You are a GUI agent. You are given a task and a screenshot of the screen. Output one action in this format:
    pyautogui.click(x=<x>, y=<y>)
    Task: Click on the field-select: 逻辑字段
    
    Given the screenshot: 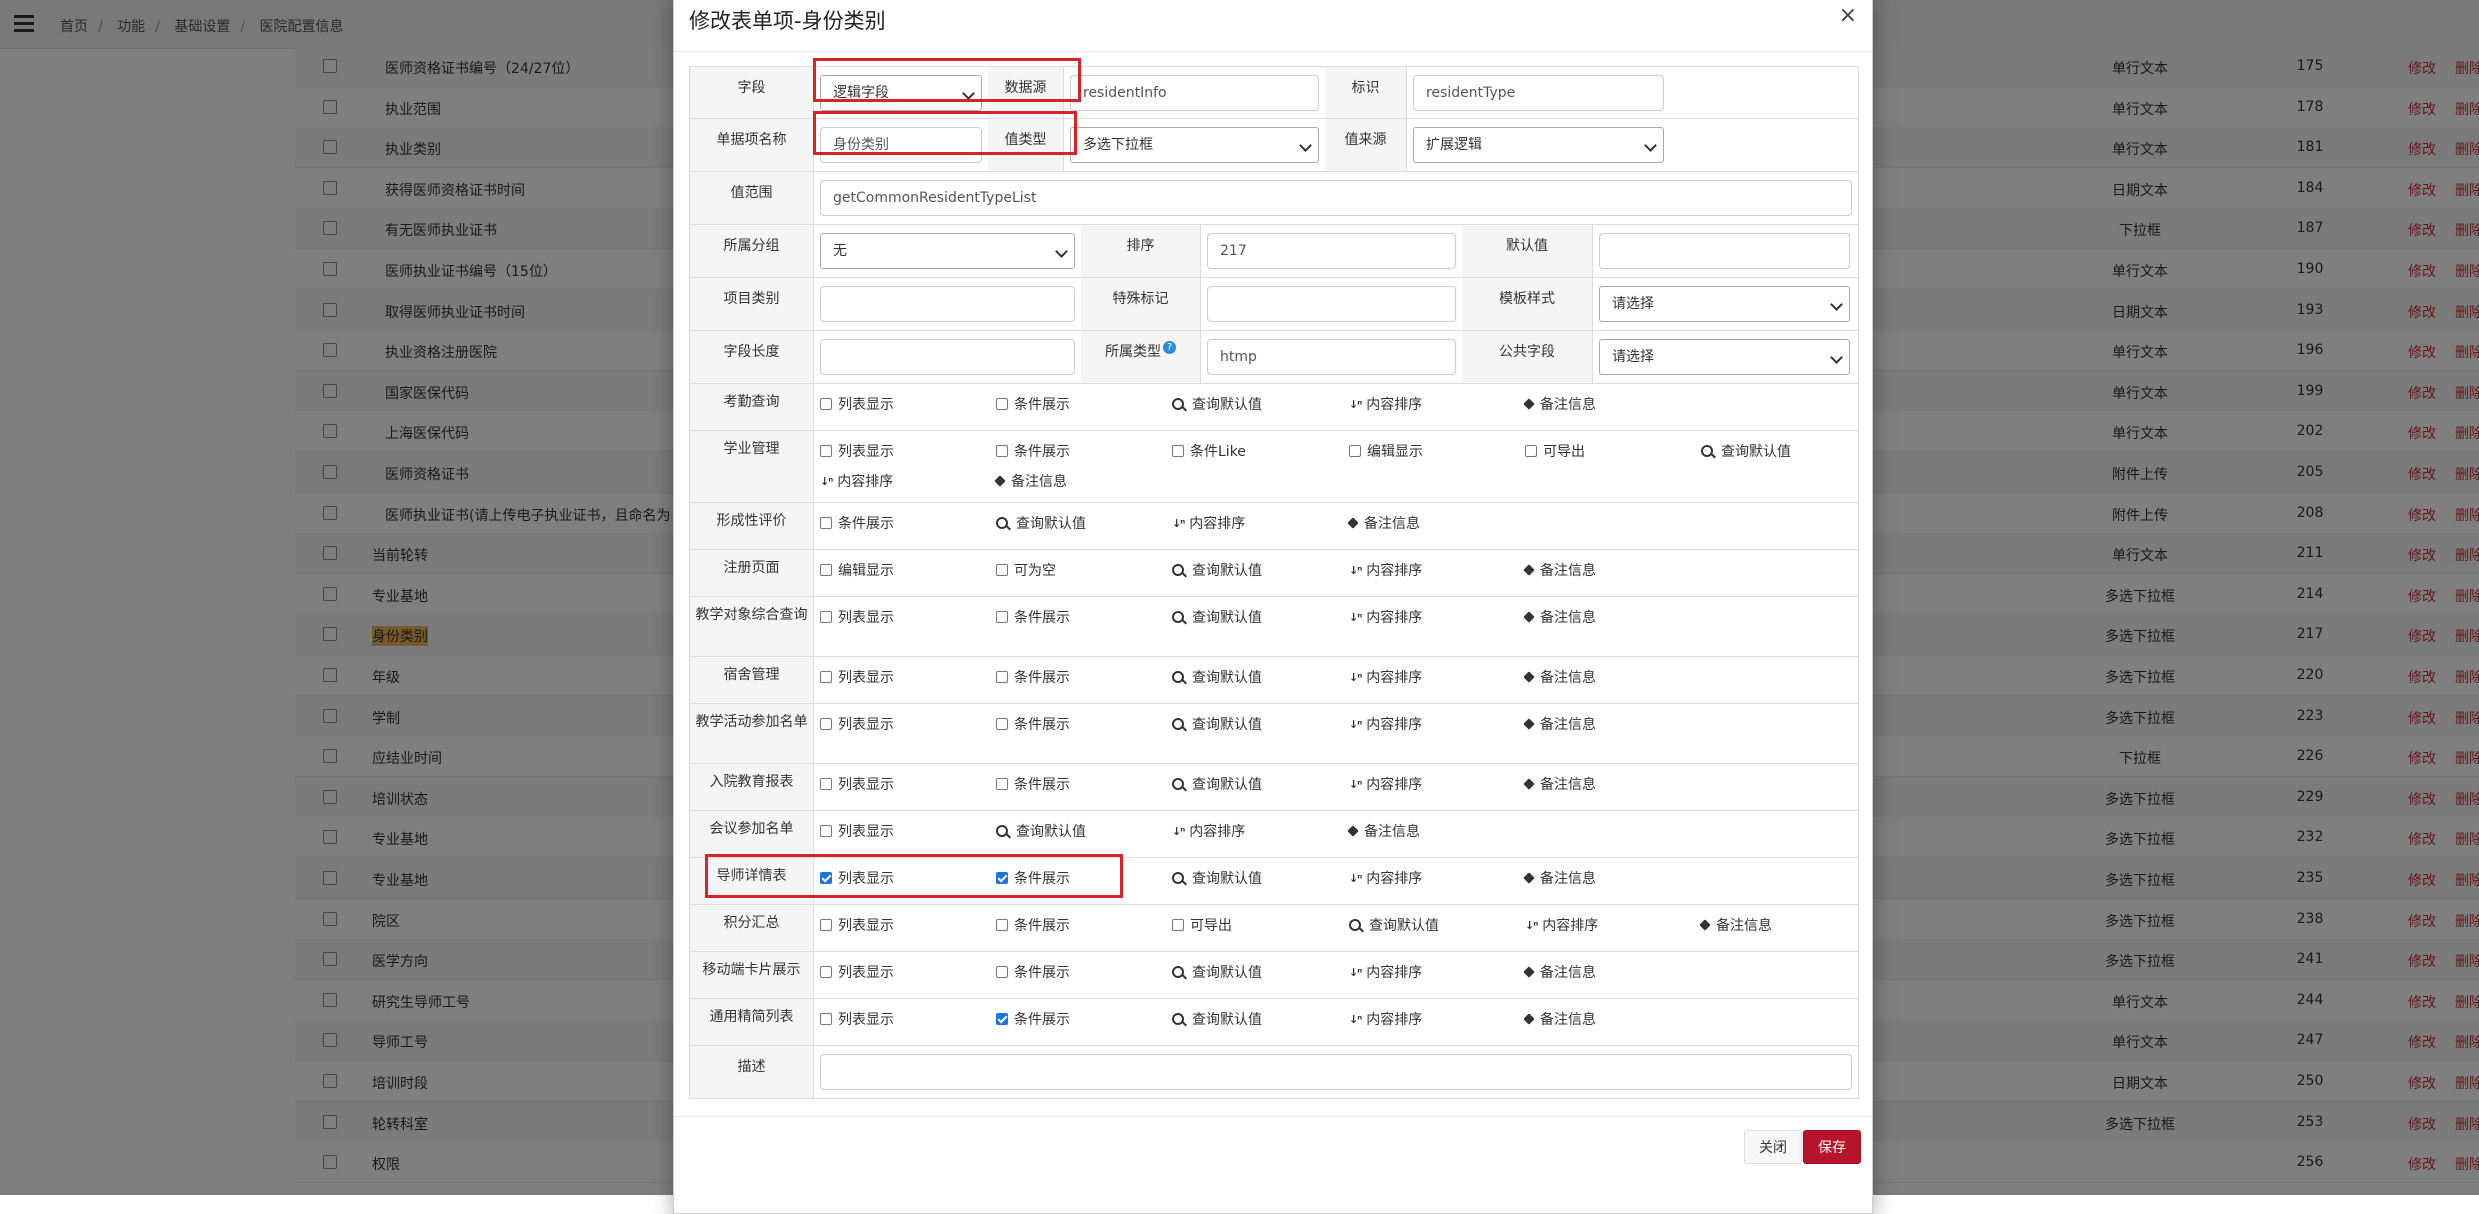 What is the action you would take?
    pyautogui.click(x=901, y=93)
    